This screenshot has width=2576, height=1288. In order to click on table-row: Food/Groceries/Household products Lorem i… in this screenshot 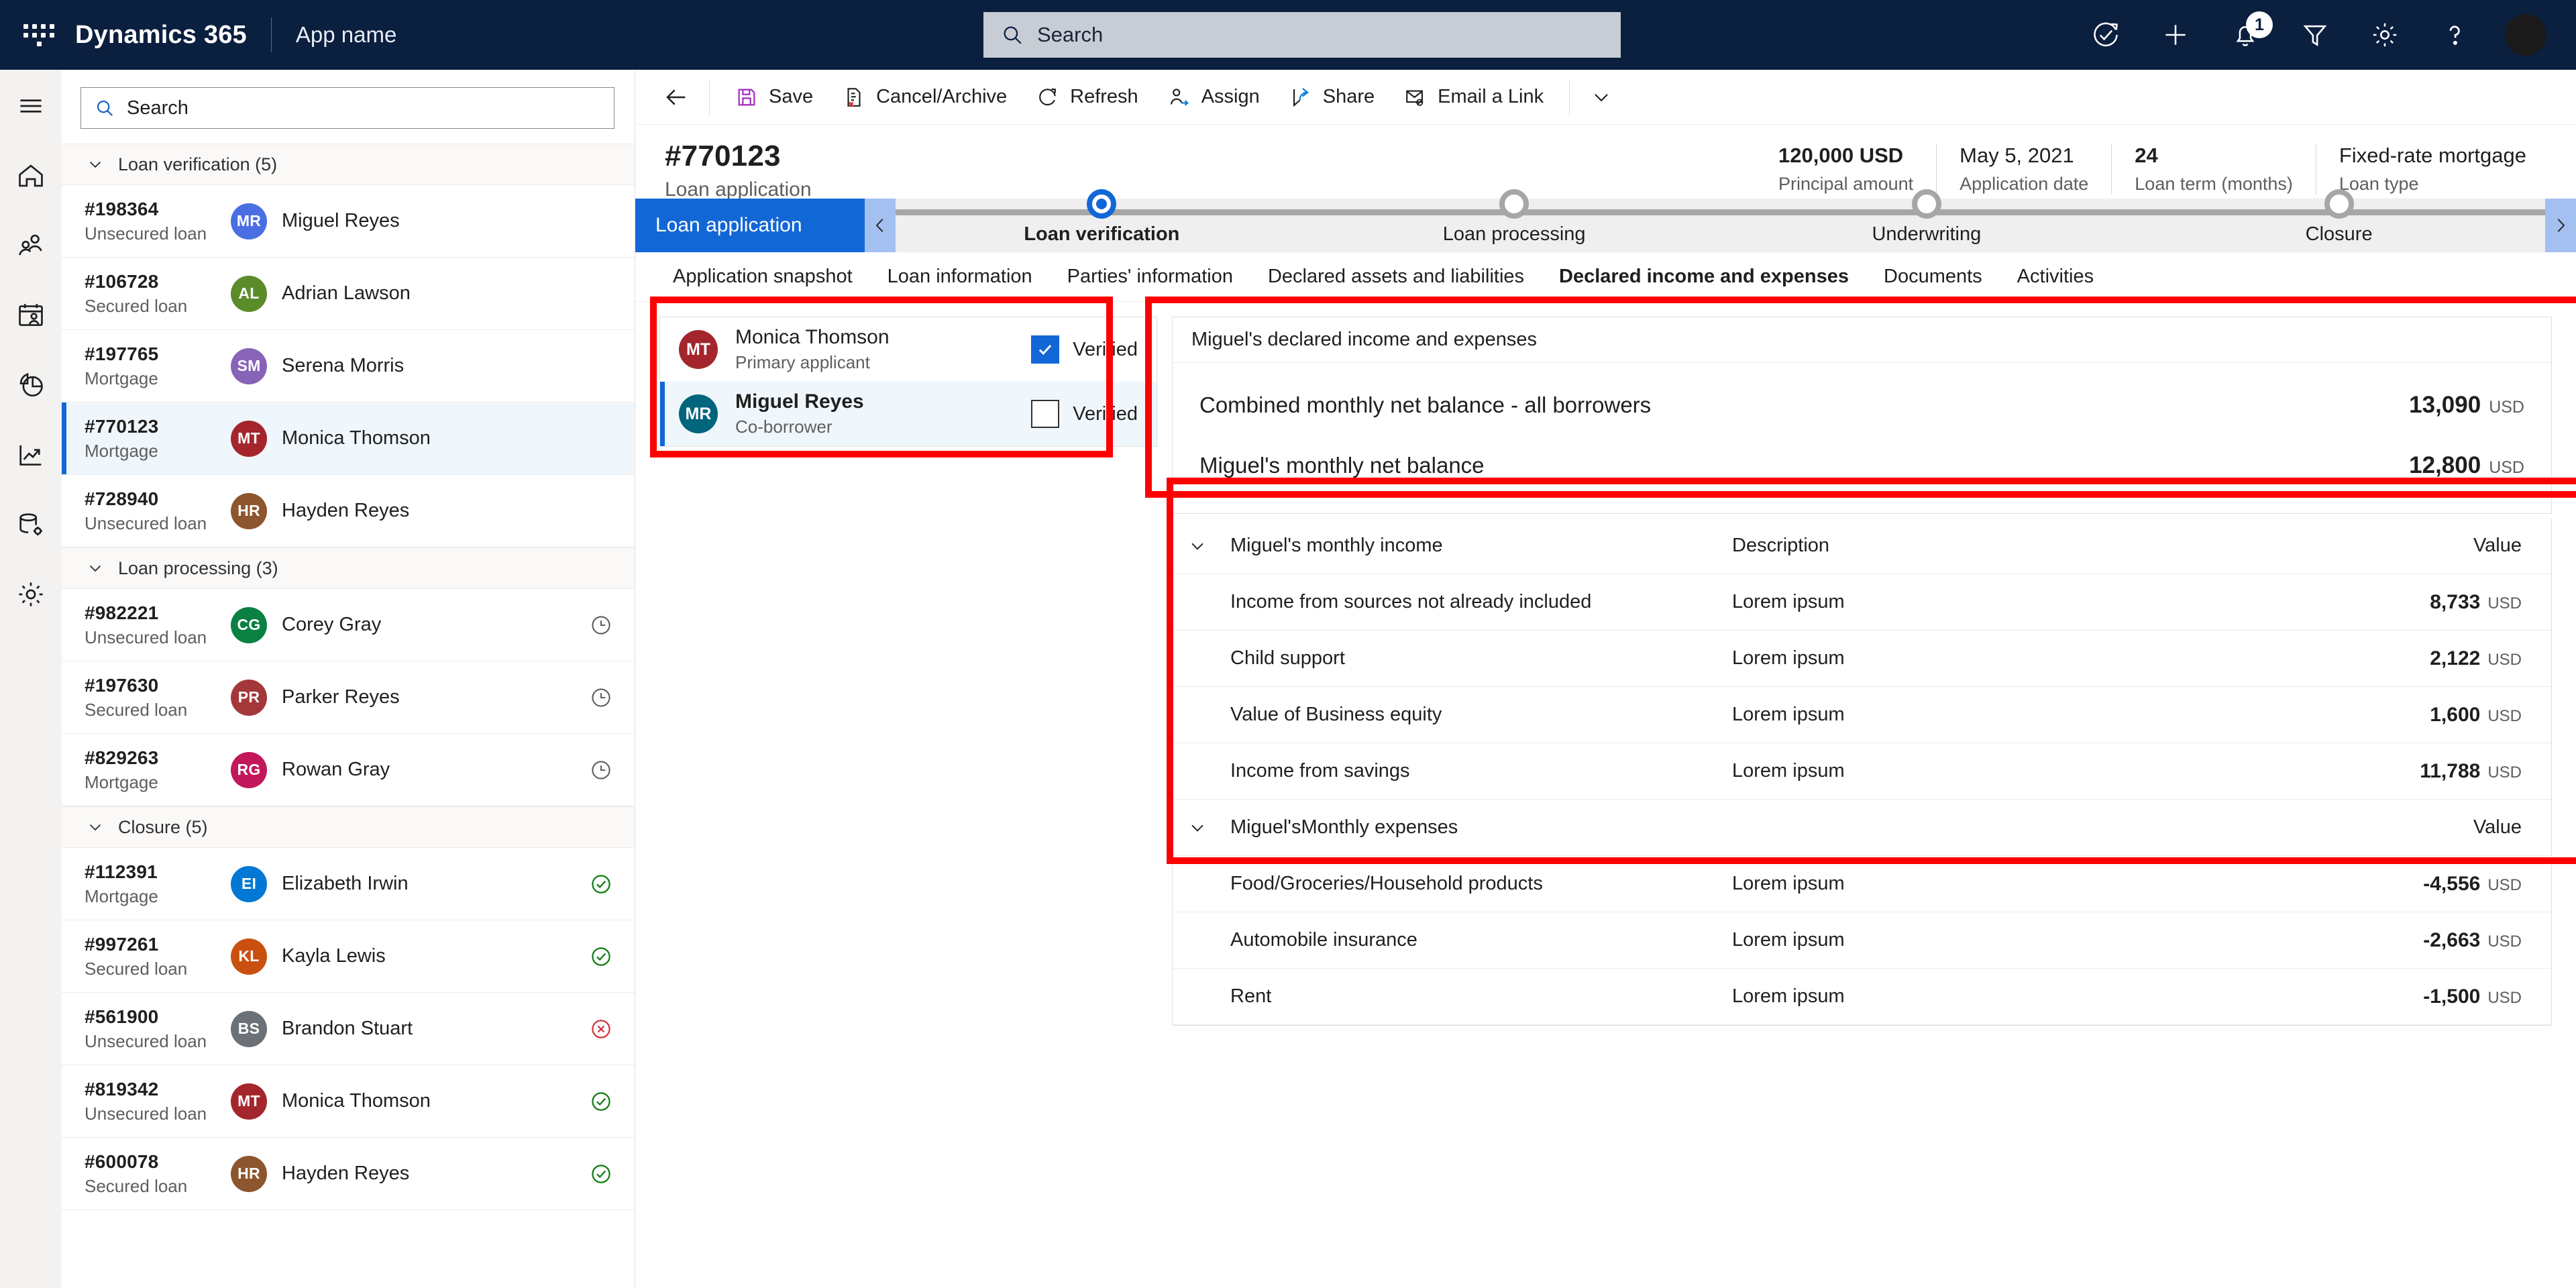, I will do `click(1862, 884)`.